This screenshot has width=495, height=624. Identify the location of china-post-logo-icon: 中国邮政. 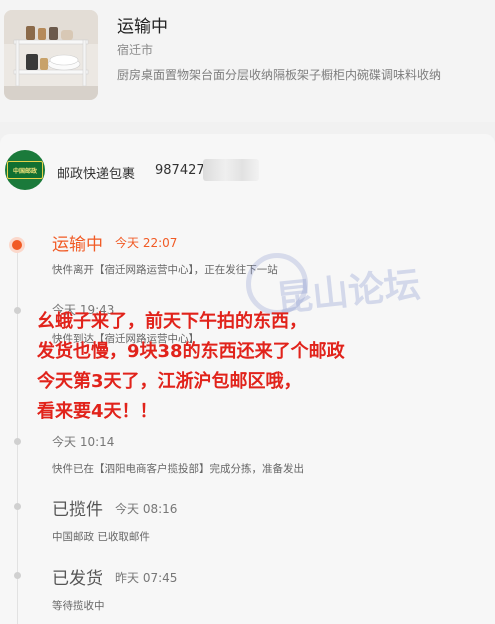
(25, 170).